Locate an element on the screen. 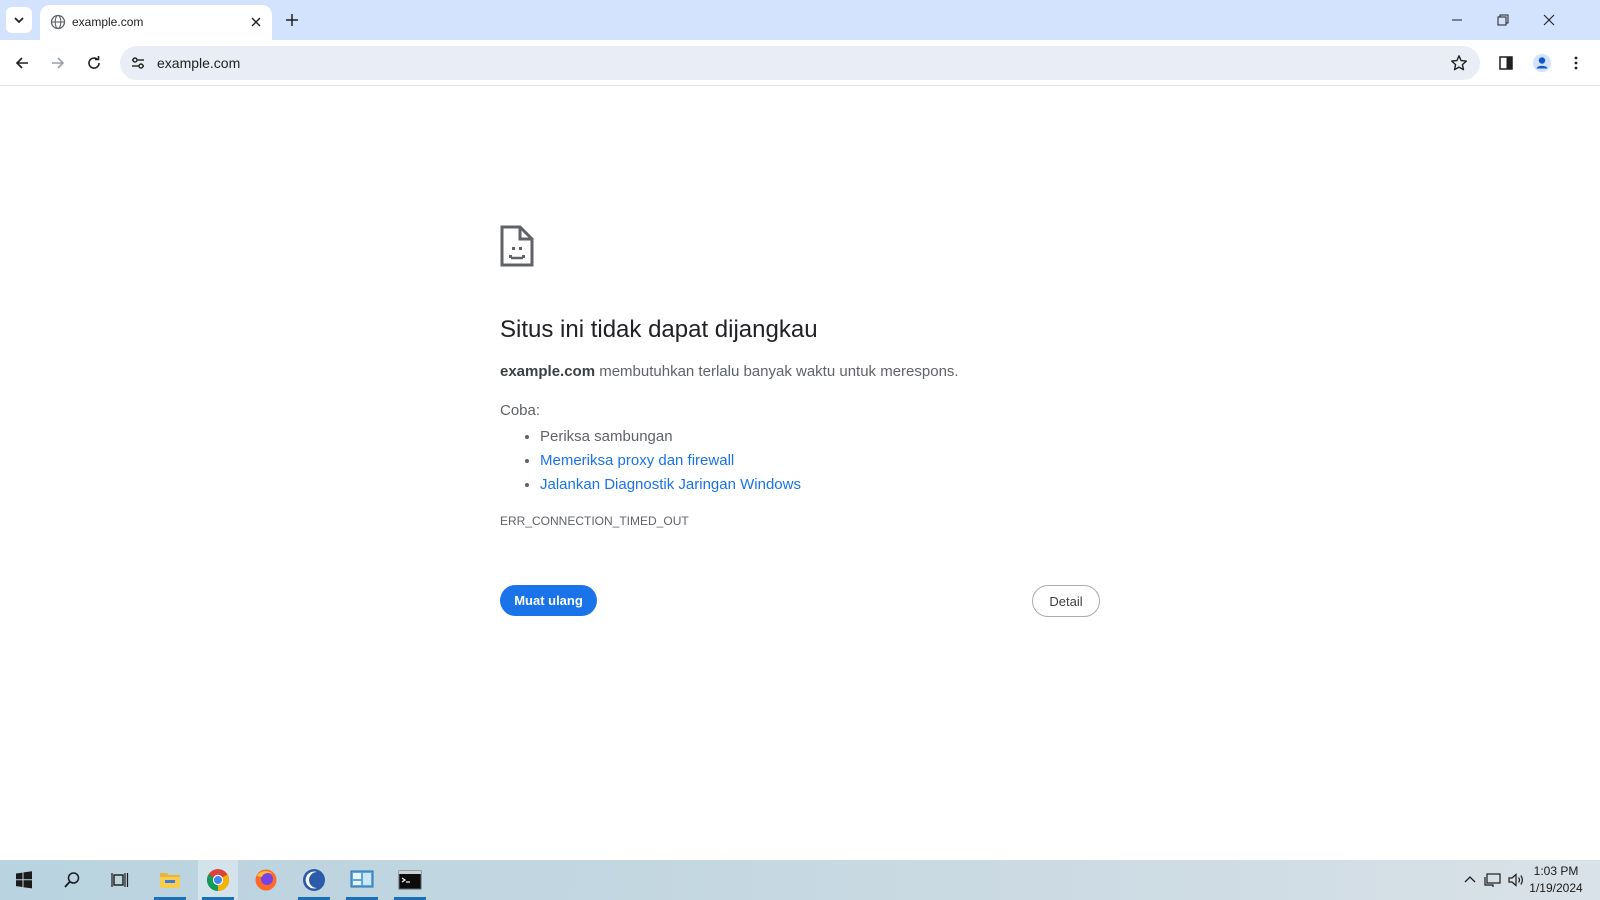 The width and height of the screenshot is (1600, 900). sad-page-icon is located at coordinates (517, 246).